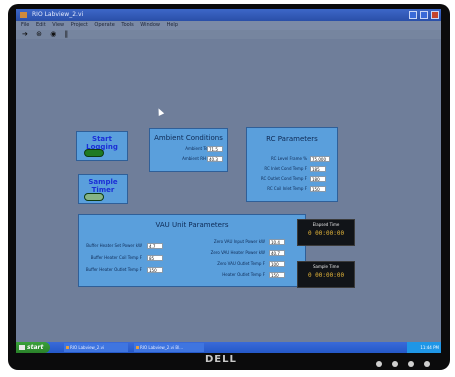  What do you see at coordinates (194, 158) in the screenshot?
I see `ambient-rh-label: Ambient RH` at bounding box center [194, 158].